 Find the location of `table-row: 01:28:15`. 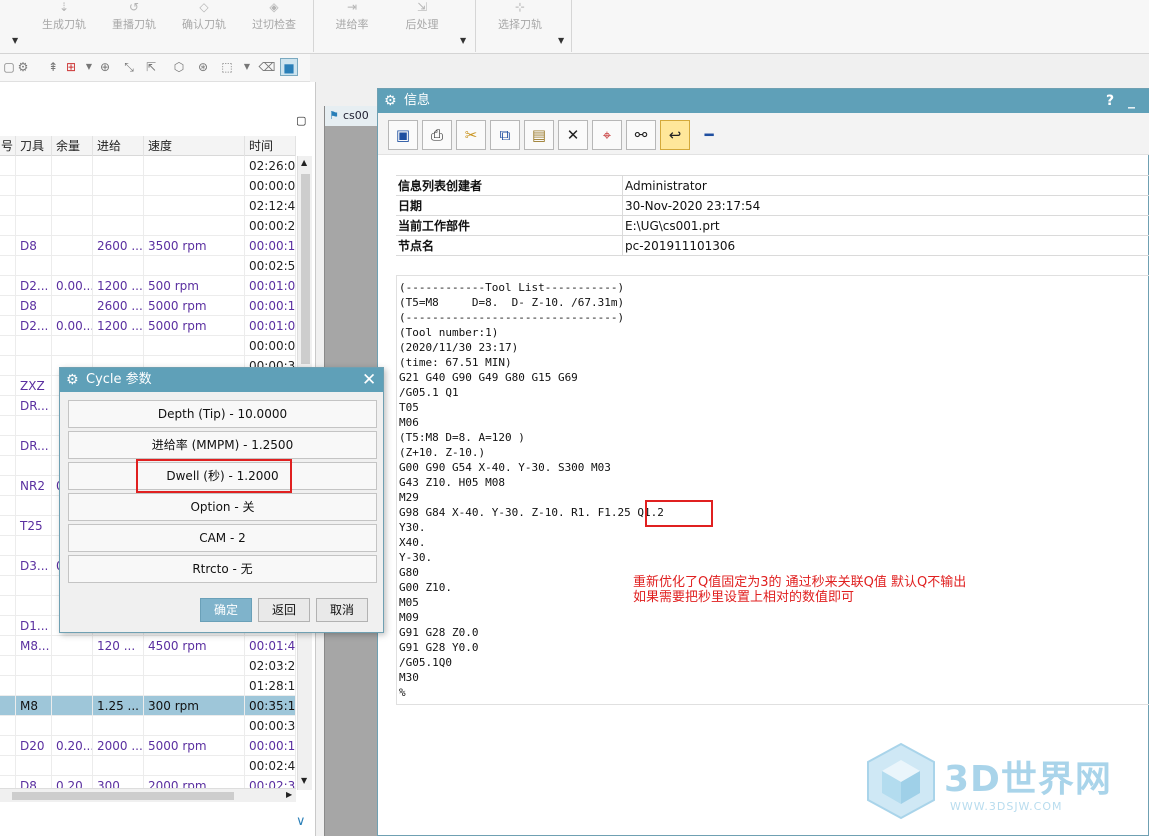

table-row: 01:28:15 is located at coordinates (148, 686).